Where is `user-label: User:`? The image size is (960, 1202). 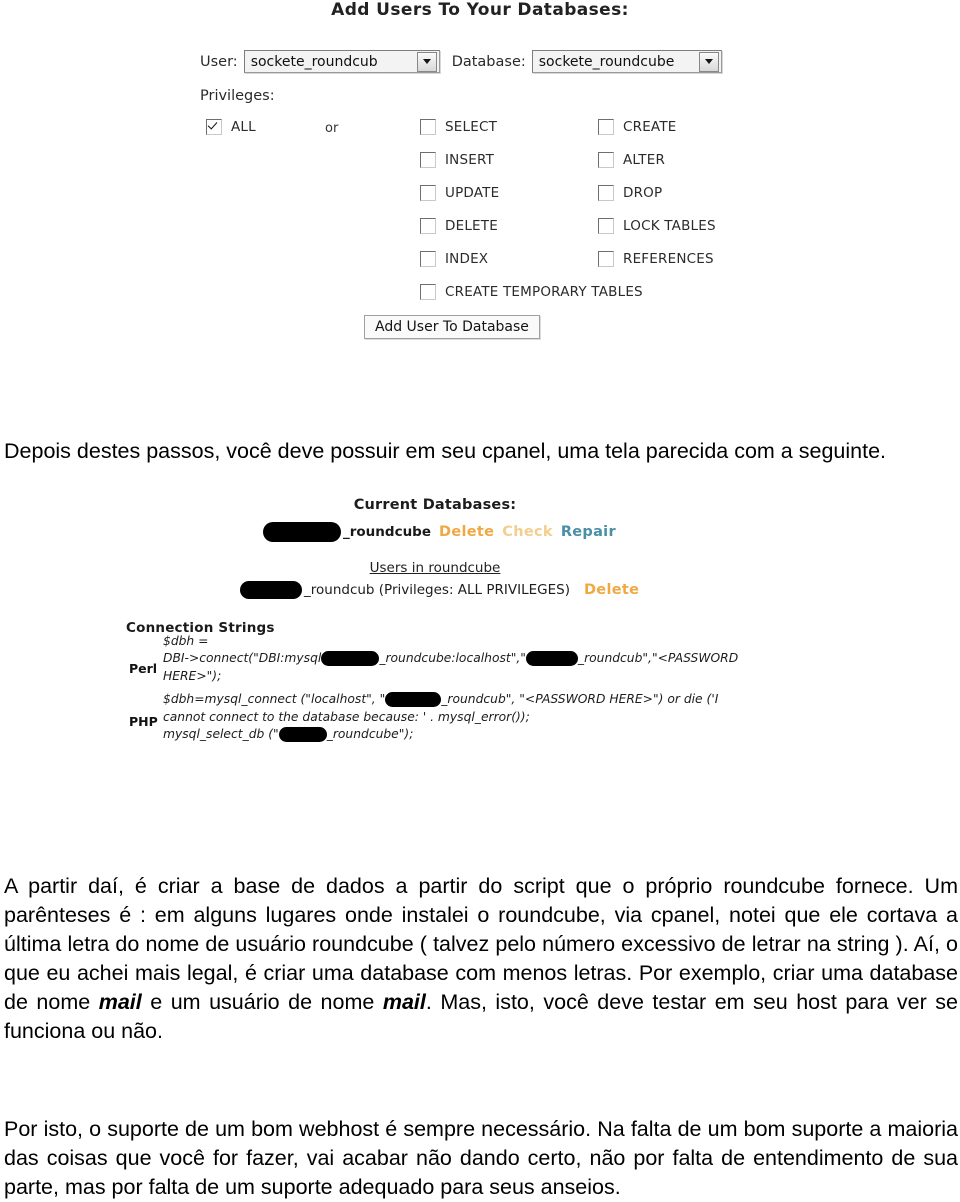 user-label: User: is located at coordinates (219, 61).